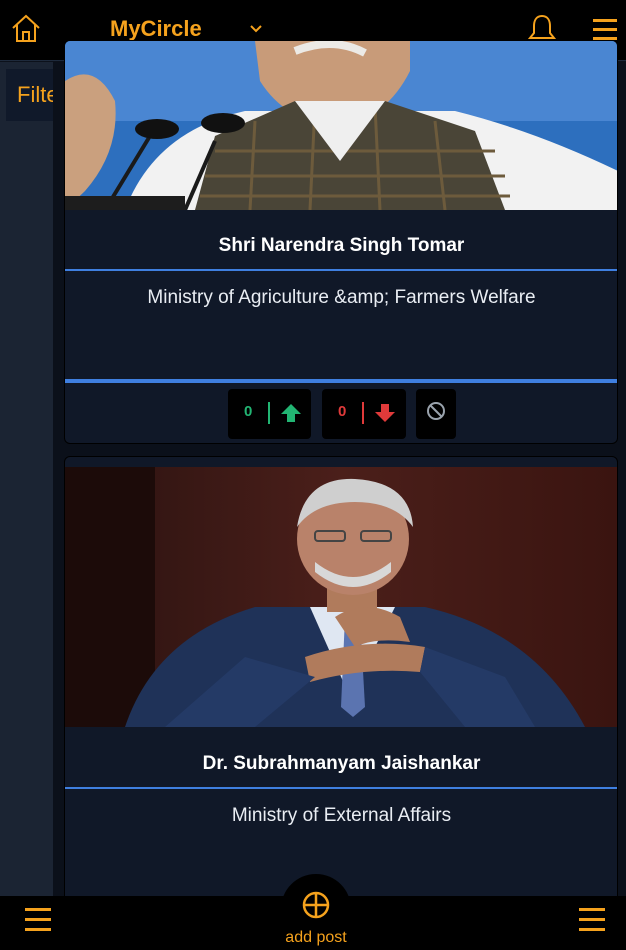  Describe the element at coordinates (316, 905) in the screenshot. I see `plus-circle-icon` at that location.